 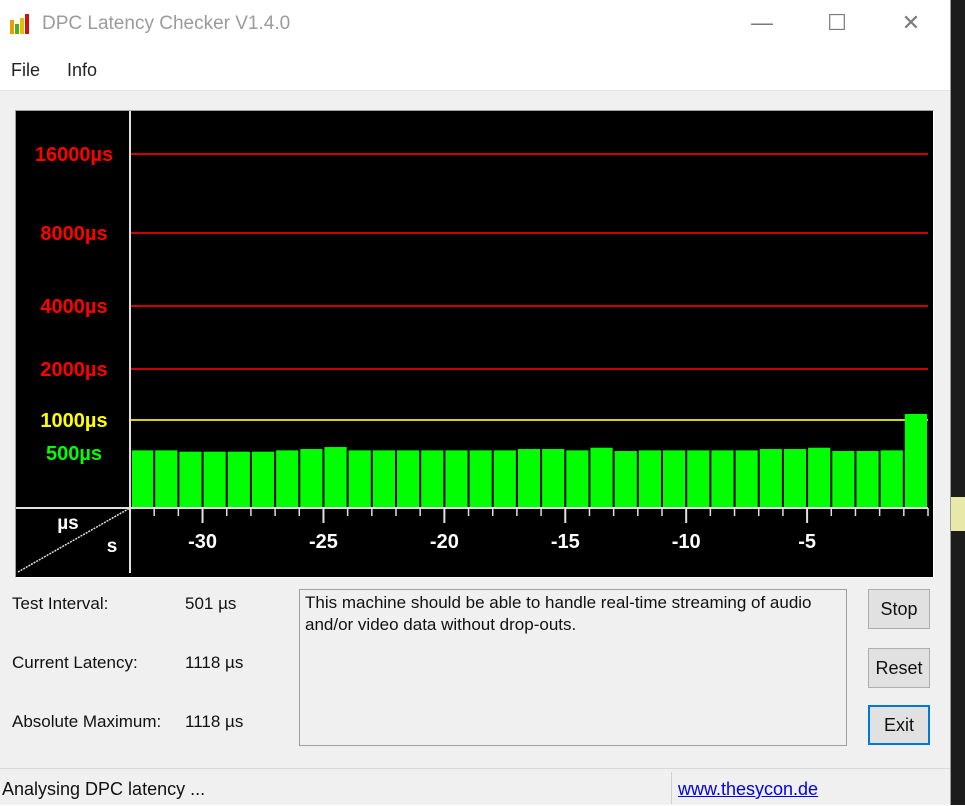 I want to click on y-tick-label: 500µs, so click(x=74, y=454).